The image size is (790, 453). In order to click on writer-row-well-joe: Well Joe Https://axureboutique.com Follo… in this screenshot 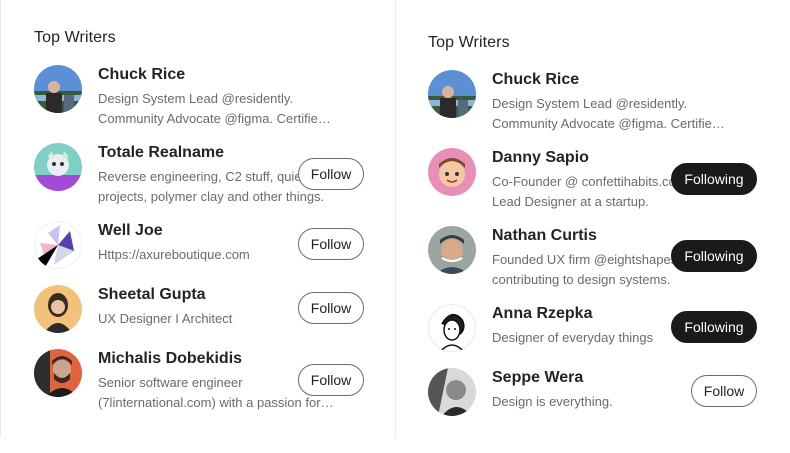, I will do `click(199, 253)`.